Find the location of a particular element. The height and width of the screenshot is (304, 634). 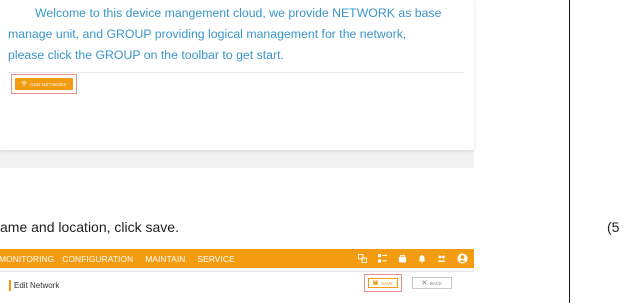

edit-network-card: Edit Network SAVE BACK is located at coordinates (237, 287).